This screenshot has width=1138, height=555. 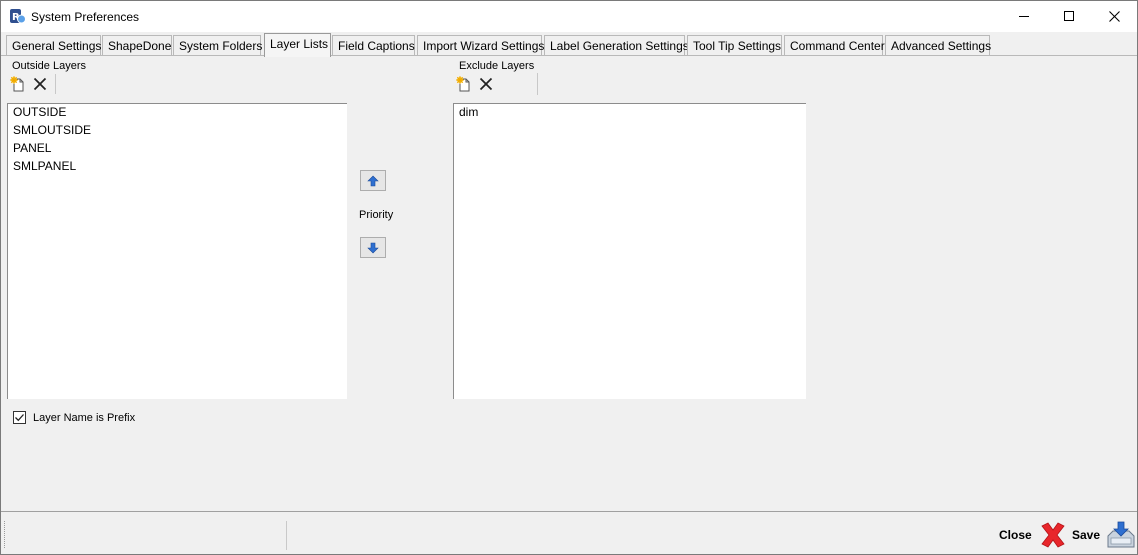 What do you see at coordinates (85, 17) in the screenshot?
I see `window-title: System Preferences` at bounding box center [85, 17].